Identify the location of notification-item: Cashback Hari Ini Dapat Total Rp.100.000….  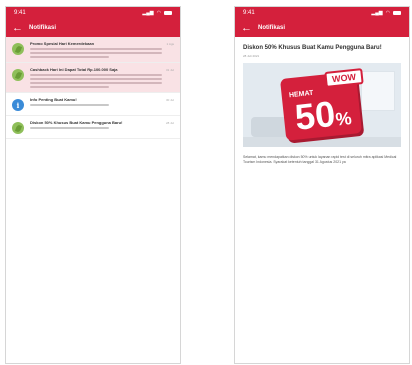
(93, 78).